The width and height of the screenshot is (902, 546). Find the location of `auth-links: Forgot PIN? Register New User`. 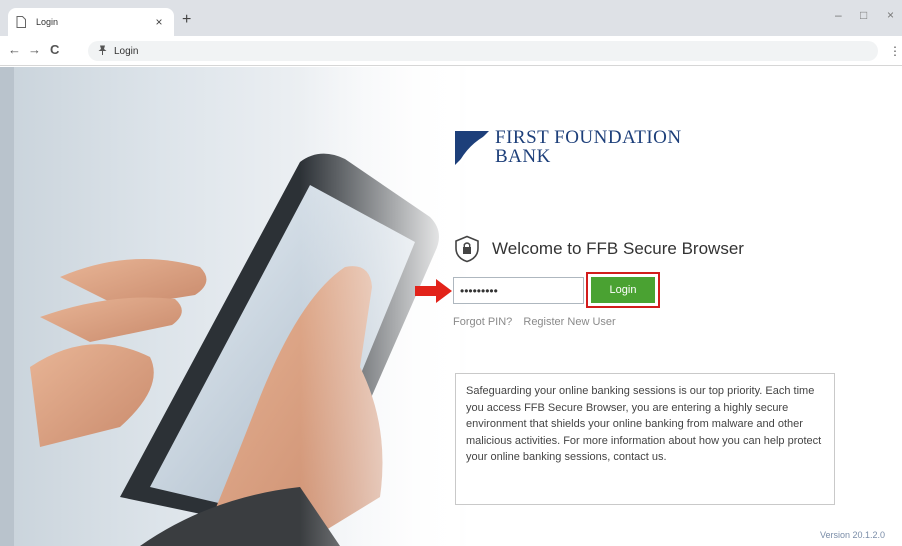

auth-links: Forgot PIN? Register New User is located at coordinates (538, 322).